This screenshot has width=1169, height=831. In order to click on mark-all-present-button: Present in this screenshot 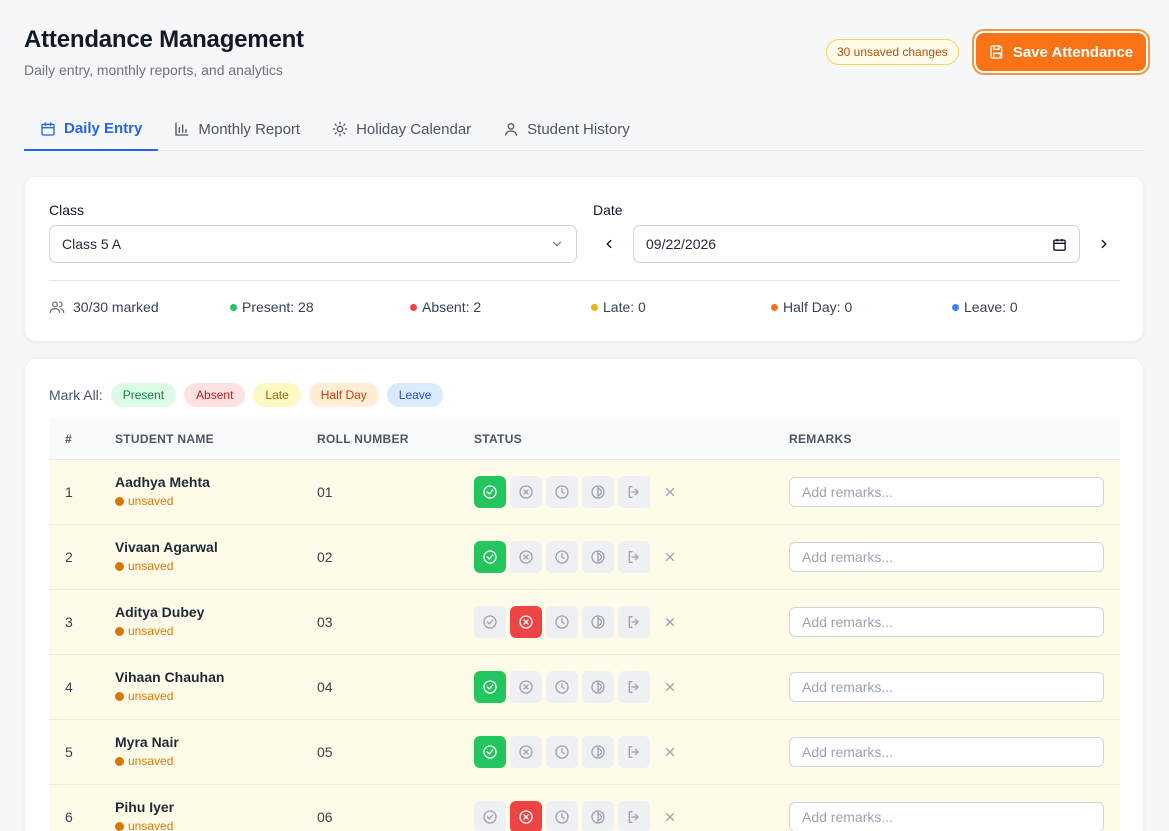, I will do `click(143, 395)`.